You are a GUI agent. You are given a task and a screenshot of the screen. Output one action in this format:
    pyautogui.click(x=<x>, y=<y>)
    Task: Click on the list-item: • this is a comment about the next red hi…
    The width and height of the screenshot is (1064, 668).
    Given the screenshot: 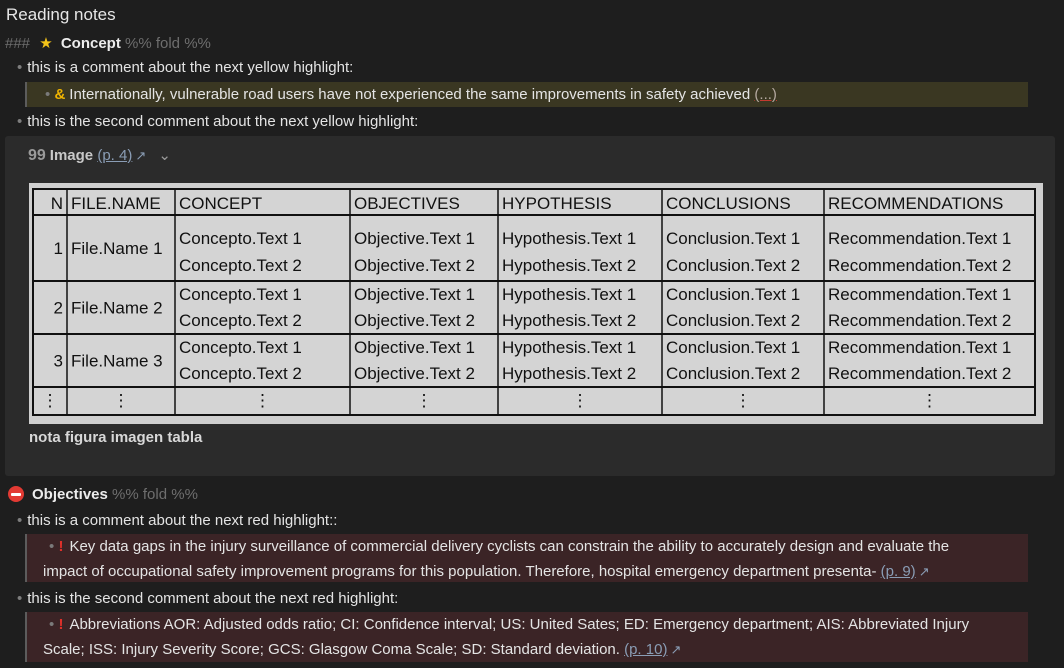 What is the action you would take?
    pyautogui.click(x=177, y=520)
    